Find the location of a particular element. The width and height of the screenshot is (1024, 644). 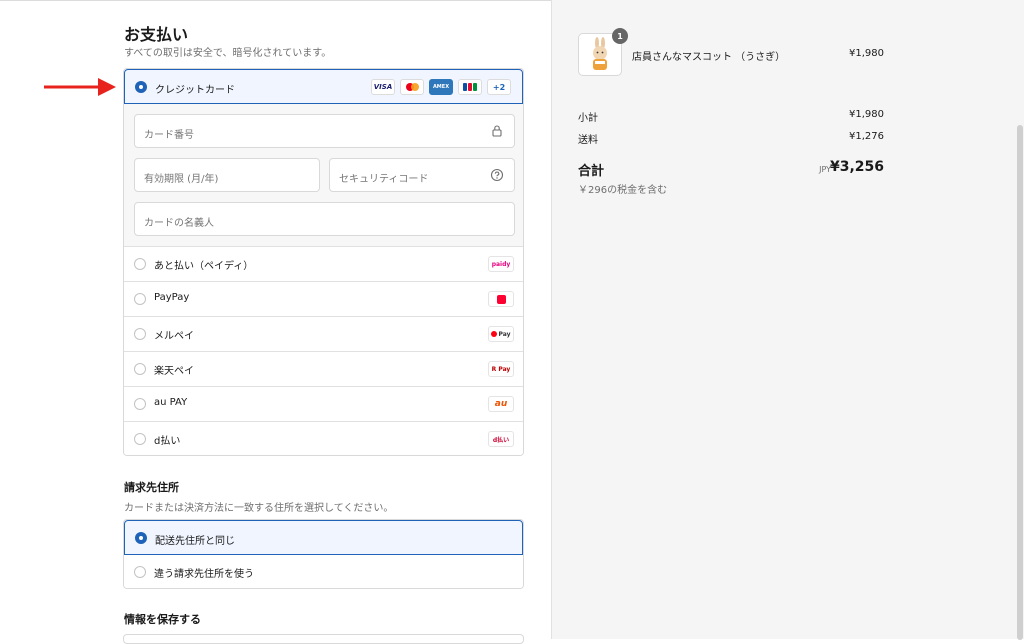

payment-option-paidy: あと払い（ペイディ） paidy is located at coordinates (323, 264).